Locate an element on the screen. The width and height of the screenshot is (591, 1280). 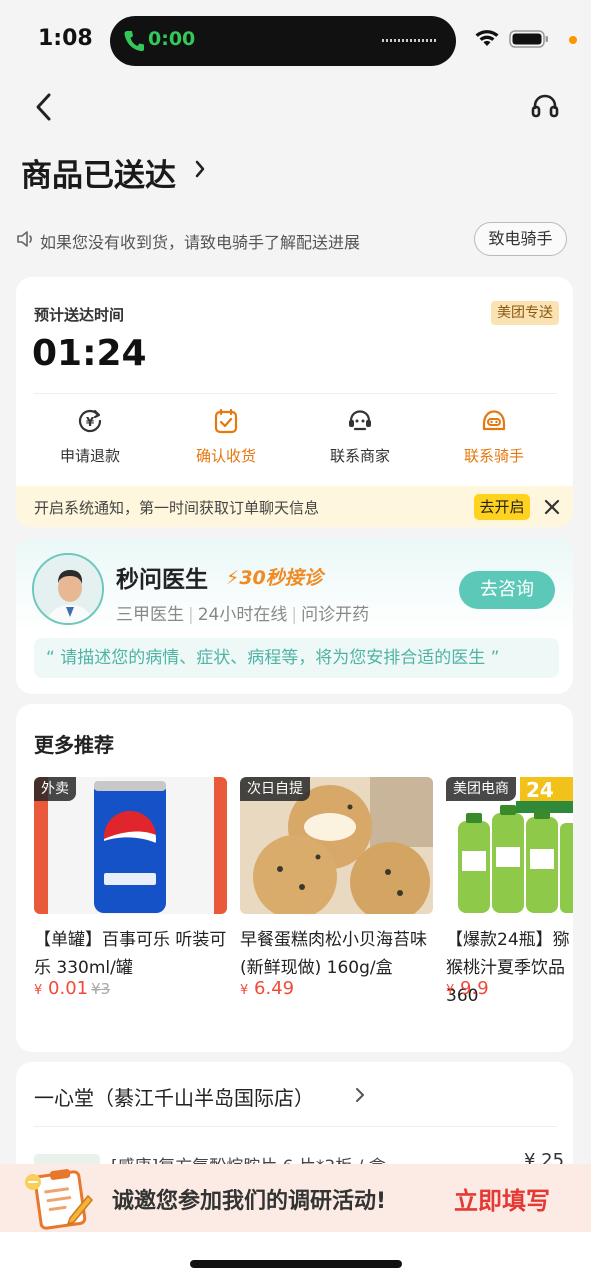
product-card: 24 美团电商 【爆款24瓶】猕猴桃汁夏季饮品360 ¥ 9.9 is located at coordinates (509, 897).